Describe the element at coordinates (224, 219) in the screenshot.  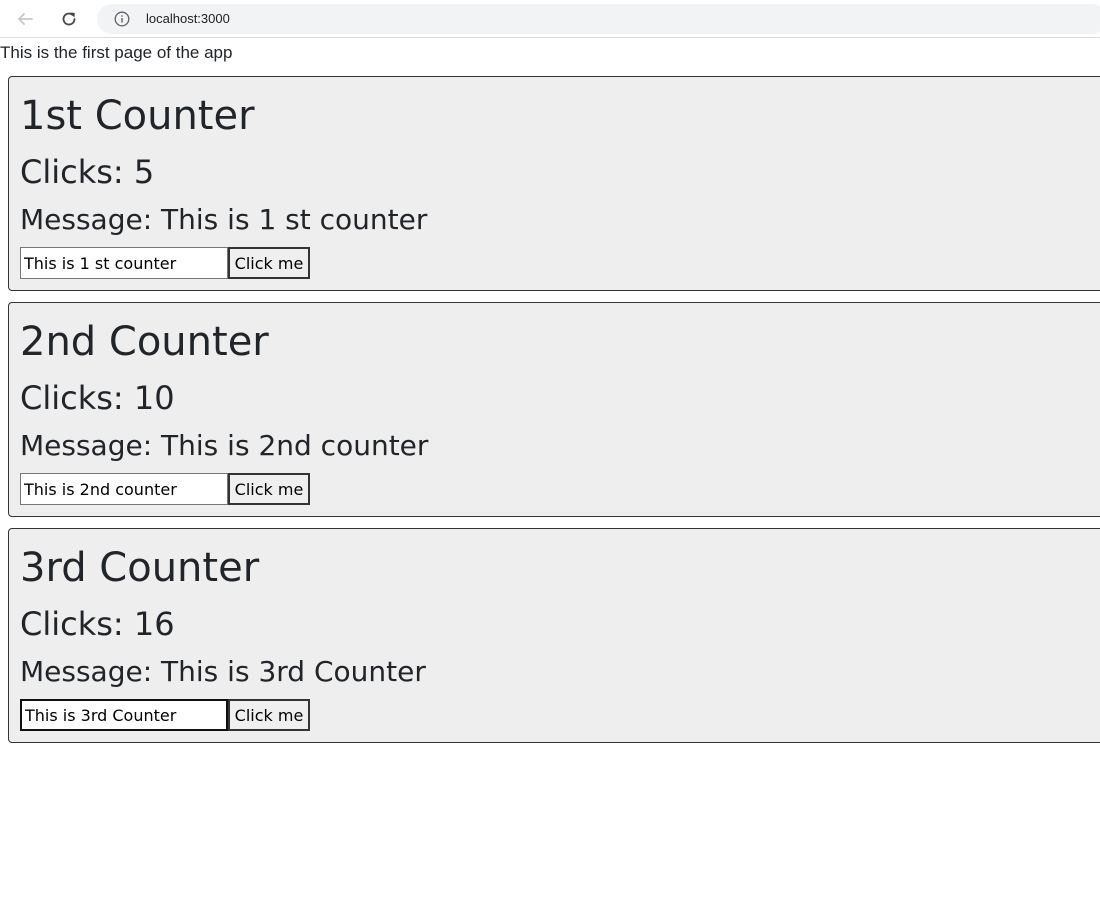
I see `counter-message: Message: This is 1 st counter` at that location.